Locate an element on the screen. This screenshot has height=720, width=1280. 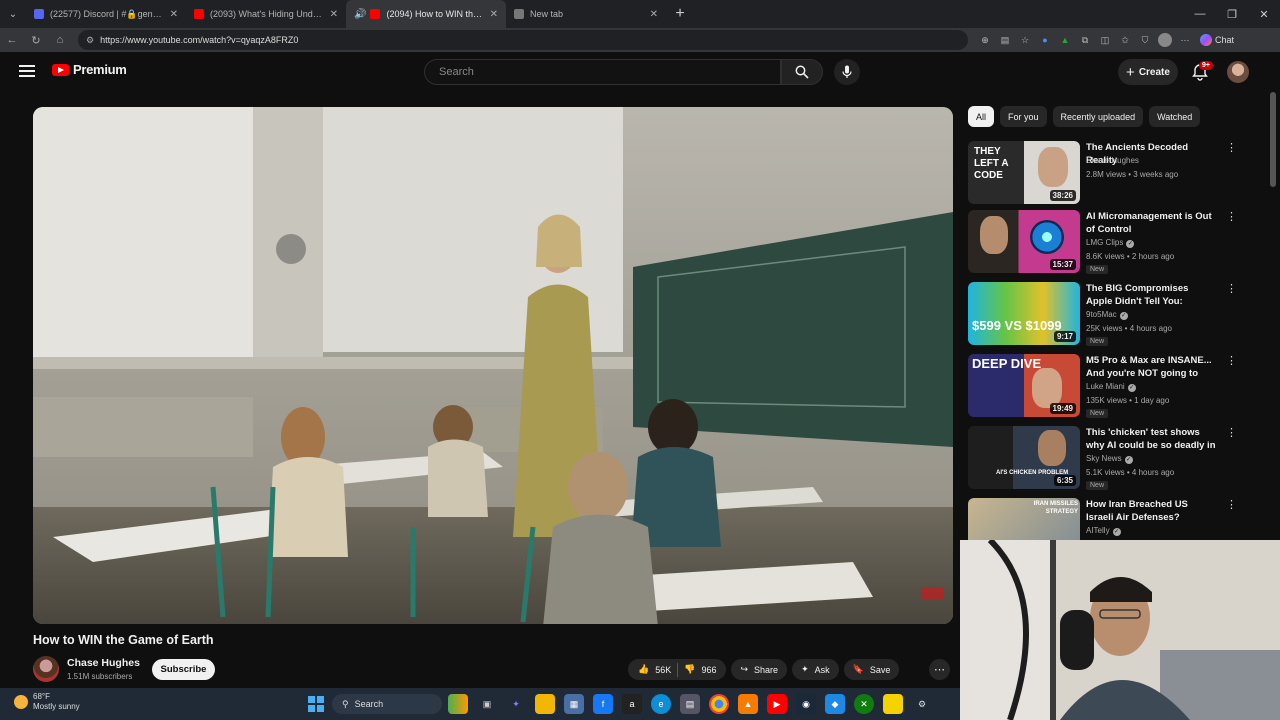
microphone-icon is located at coordinates (847, 71).